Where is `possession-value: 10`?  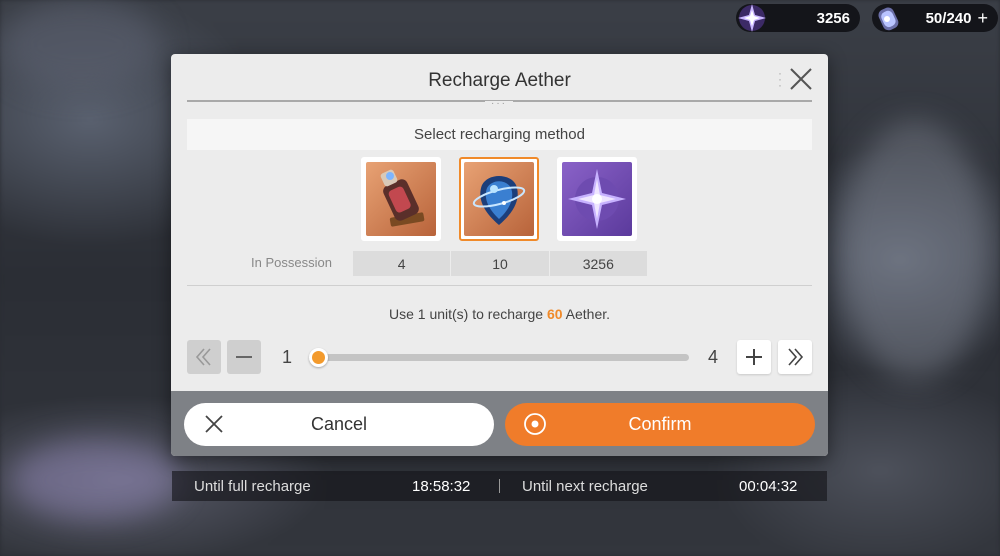
possession-value: 10 is located at coordinates (500, 263).